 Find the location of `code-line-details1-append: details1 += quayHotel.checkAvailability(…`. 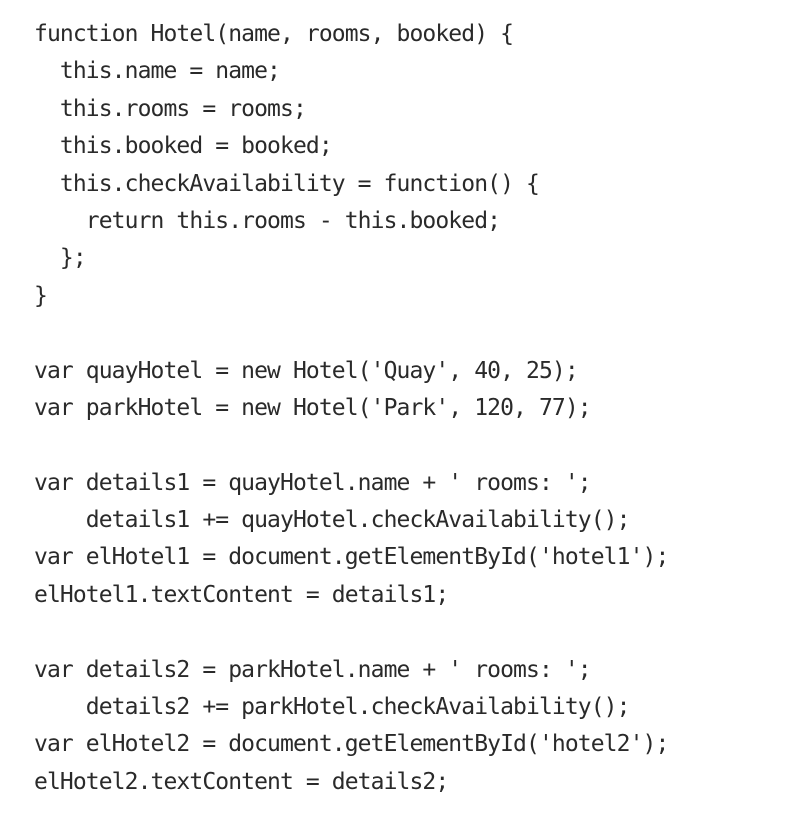

code-line-details1-append: details1 += quayHotel.checkAvailability(… is located at coordinates (332, 520).